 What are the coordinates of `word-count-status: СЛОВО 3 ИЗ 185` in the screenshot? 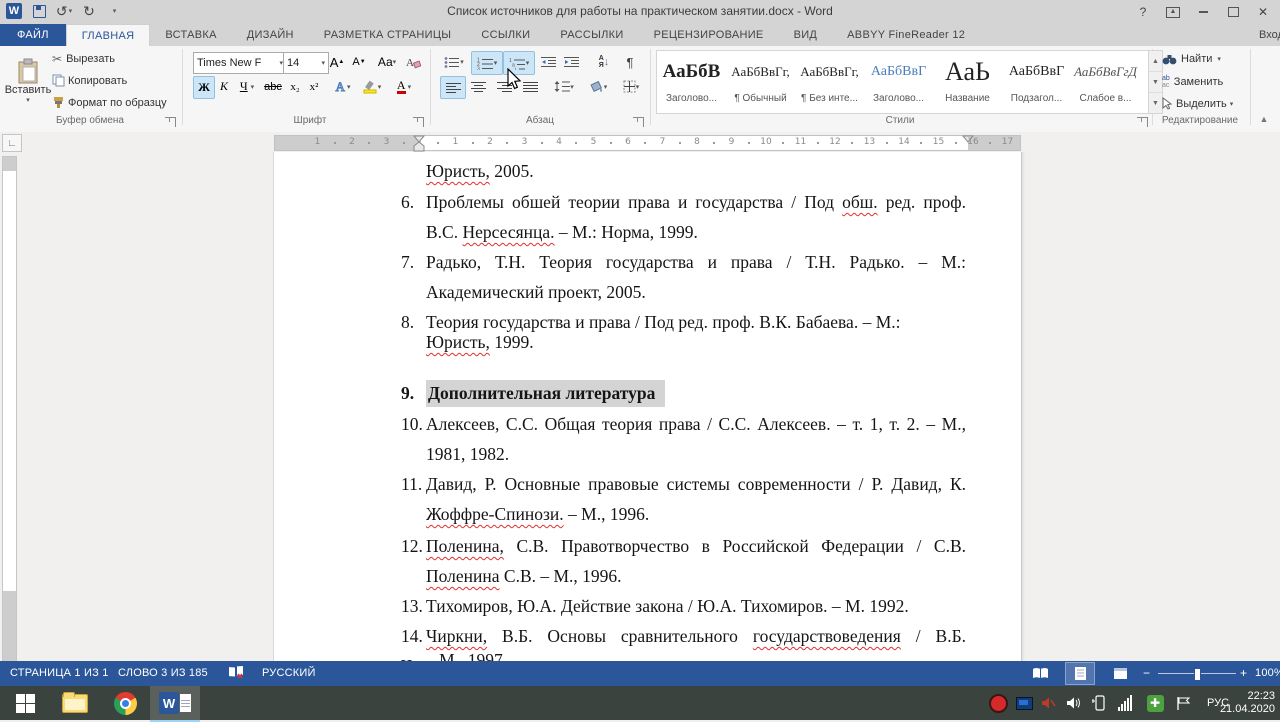 It's located at (163, 673).